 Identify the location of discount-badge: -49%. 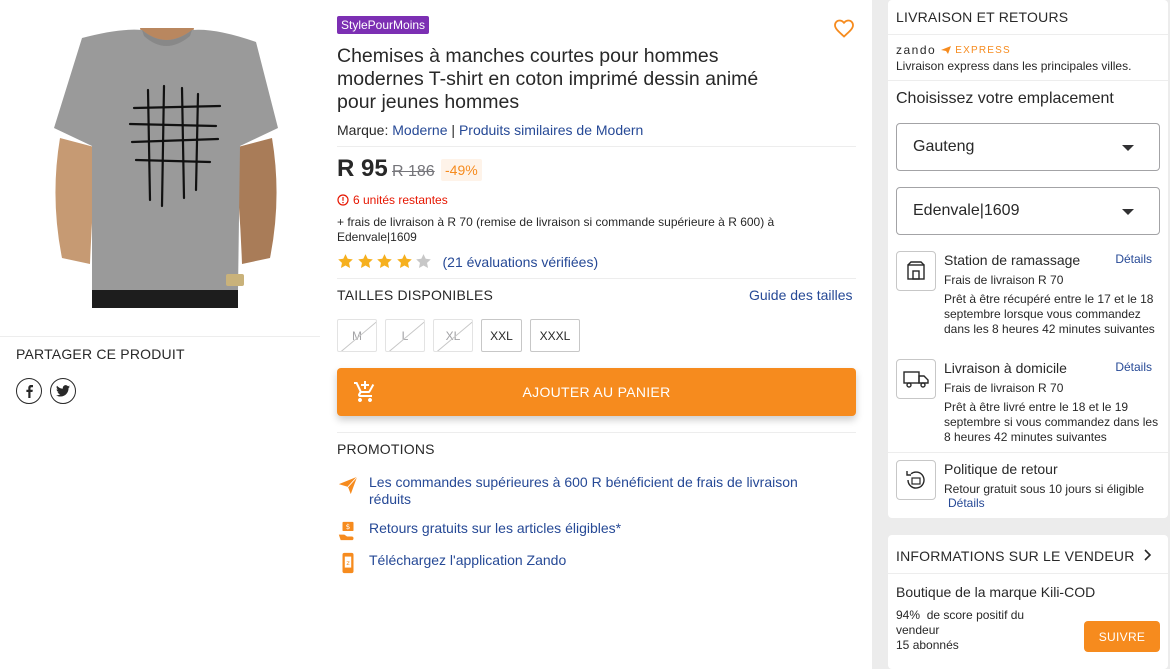
(461, 170).